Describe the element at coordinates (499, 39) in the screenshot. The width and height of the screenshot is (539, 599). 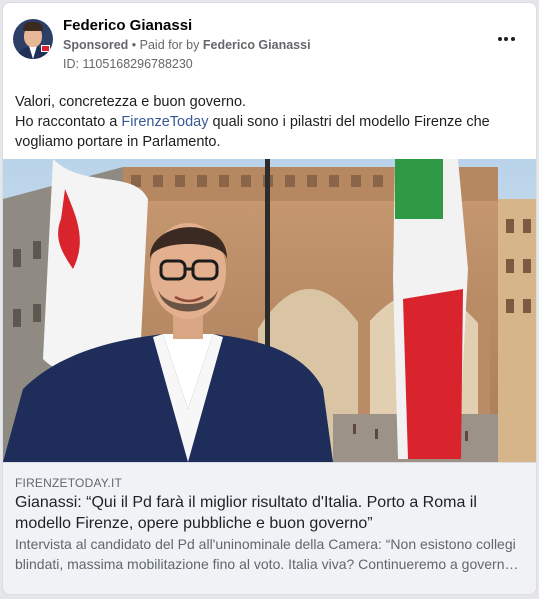
I see `more-horizontal-icon` at that location.